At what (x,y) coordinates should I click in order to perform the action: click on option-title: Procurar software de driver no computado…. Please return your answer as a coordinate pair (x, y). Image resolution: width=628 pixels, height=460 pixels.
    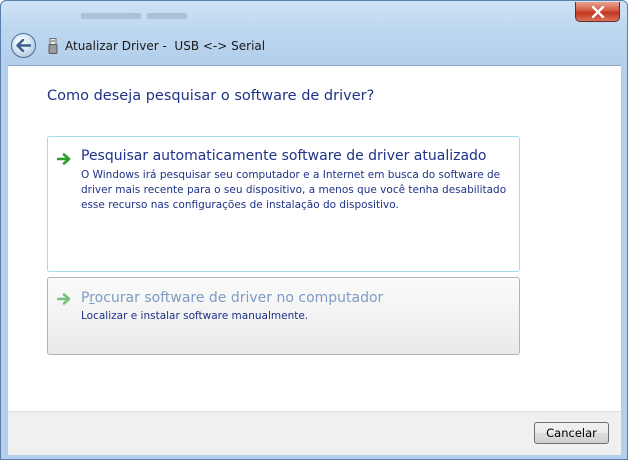
    Looking at the image, I should click on (232, 298).